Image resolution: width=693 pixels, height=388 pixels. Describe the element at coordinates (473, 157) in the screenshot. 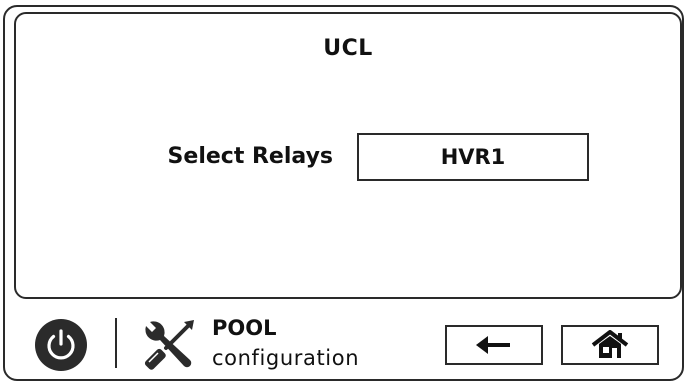

I see `relay-select-field: HVR1` at that location.